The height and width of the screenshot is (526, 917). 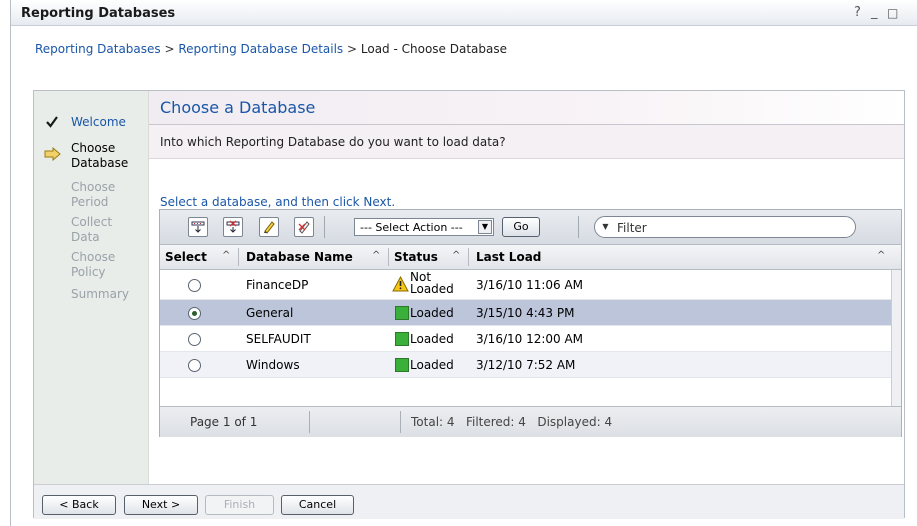 What do you see at coordinates (85, 237) in the screenshot?
I see `step-label-line2: Data` at bounding box center [85, 237].